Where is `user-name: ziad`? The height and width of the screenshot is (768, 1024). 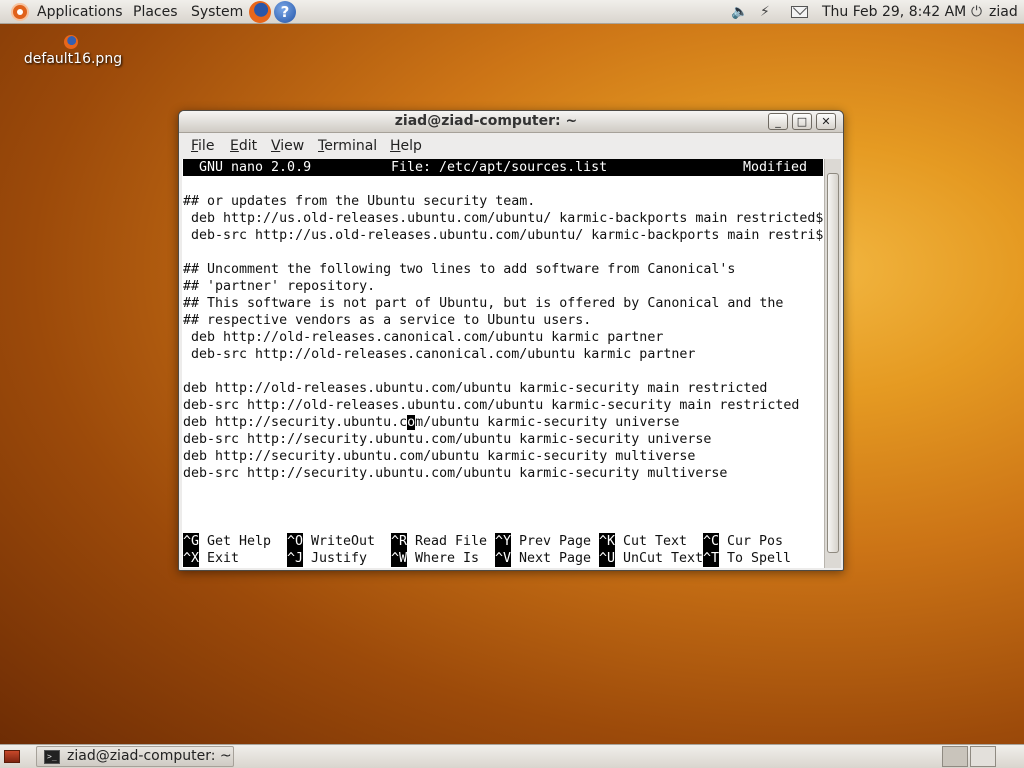 user-name: ziad is located at coordinates (1003, 12).